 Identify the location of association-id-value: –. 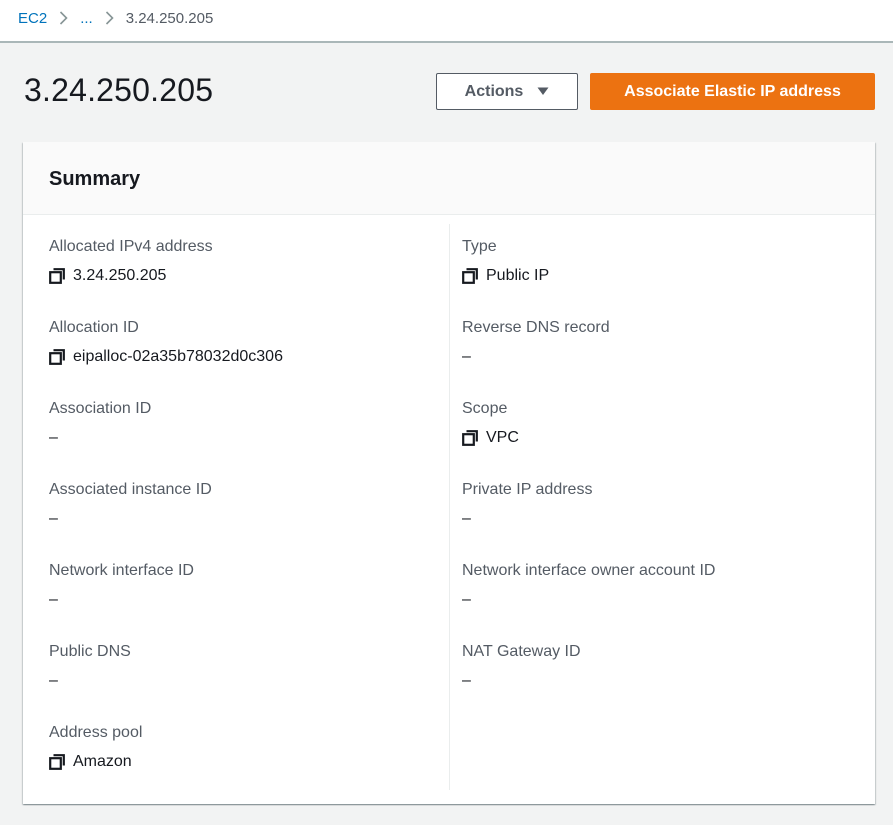
(53, 437).